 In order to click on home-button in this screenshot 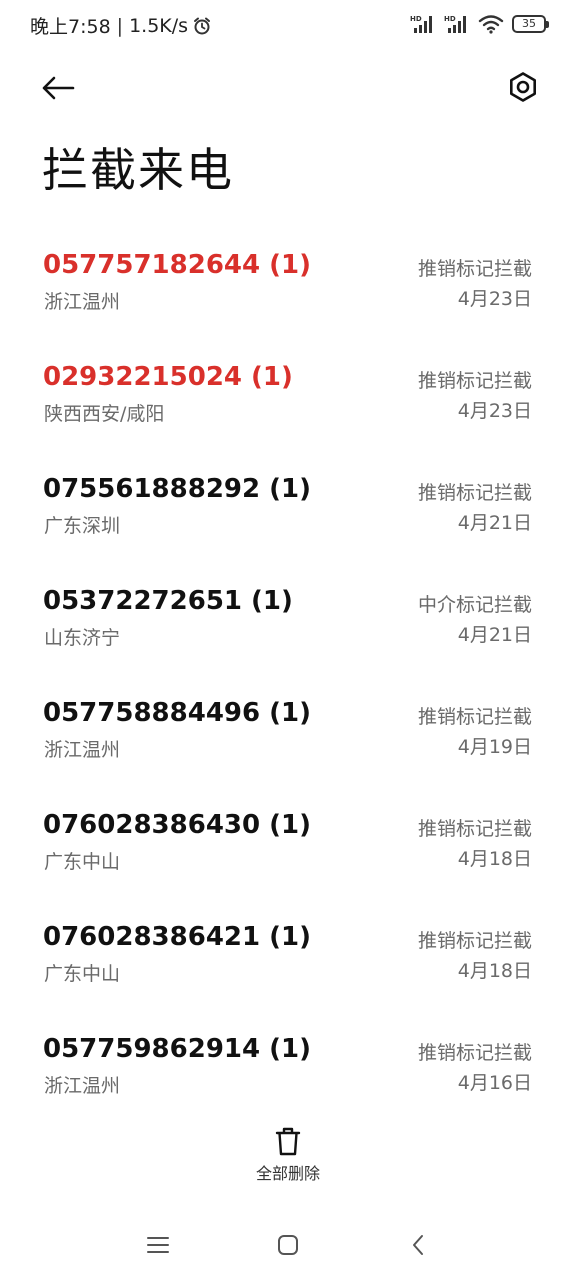, I will do `click(288, 1245)`.